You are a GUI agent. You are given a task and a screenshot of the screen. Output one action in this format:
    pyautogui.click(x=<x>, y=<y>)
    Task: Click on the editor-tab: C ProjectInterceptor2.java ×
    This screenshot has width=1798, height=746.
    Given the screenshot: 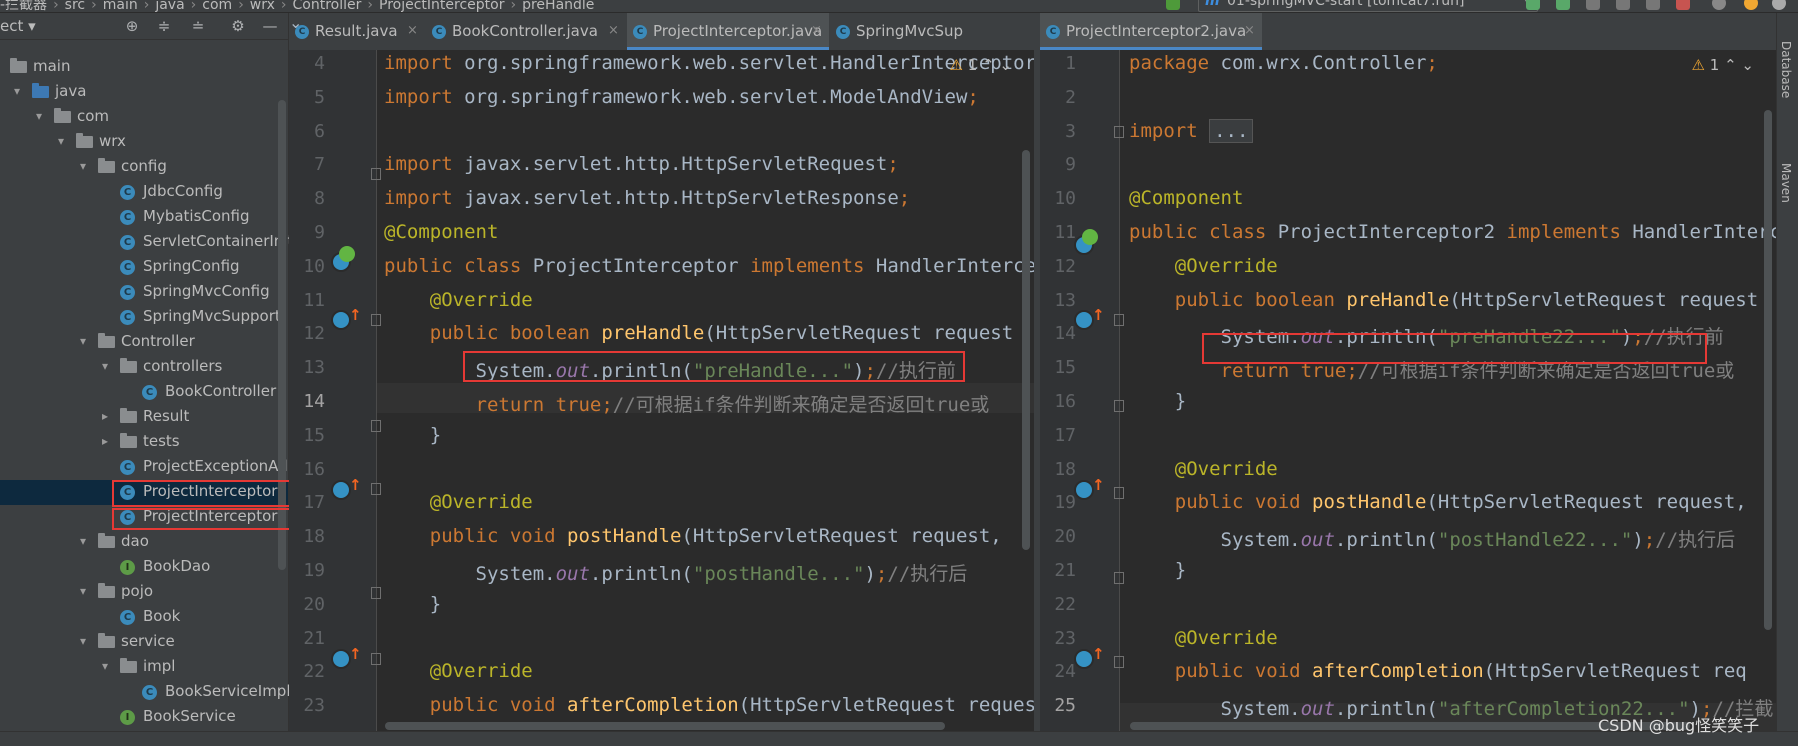 What is the action you would take?
    pyautogui.click(x=1151, y=31)
    